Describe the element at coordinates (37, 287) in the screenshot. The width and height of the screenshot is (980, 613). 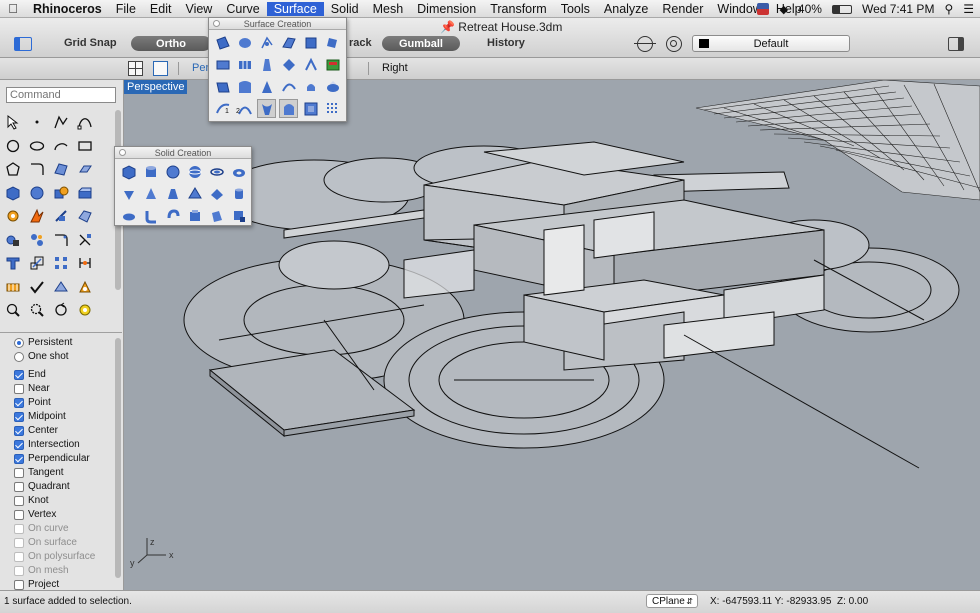
I see `check-icon` at that location.